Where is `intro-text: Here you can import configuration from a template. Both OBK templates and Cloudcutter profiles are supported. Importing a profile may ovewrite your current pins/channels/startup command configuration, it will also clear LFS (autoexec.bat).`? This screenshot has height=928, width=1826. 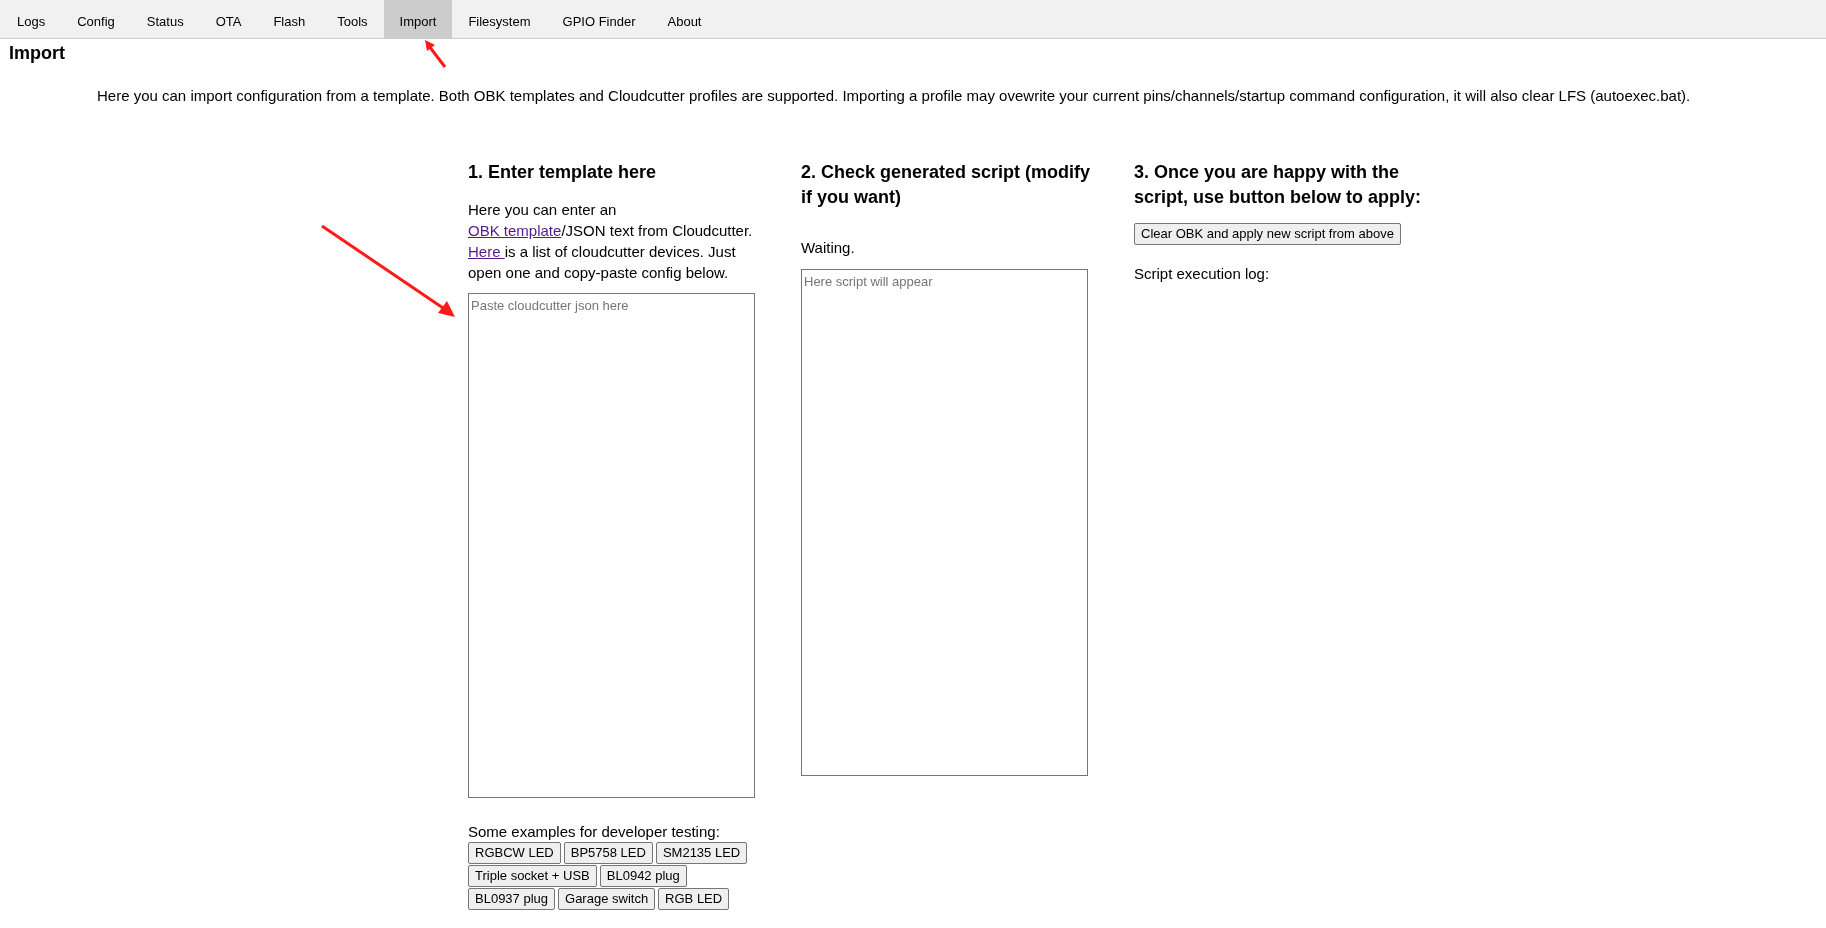 intro-text: Here you can import configuration from a template. Both OBK templates and Cloudcutter profiles are supported. Importing a profile may ovewrite your current pins/channels/startup command configuration, it will also clear LFS (autoexec.bat). is located at coordinates (894, 96).